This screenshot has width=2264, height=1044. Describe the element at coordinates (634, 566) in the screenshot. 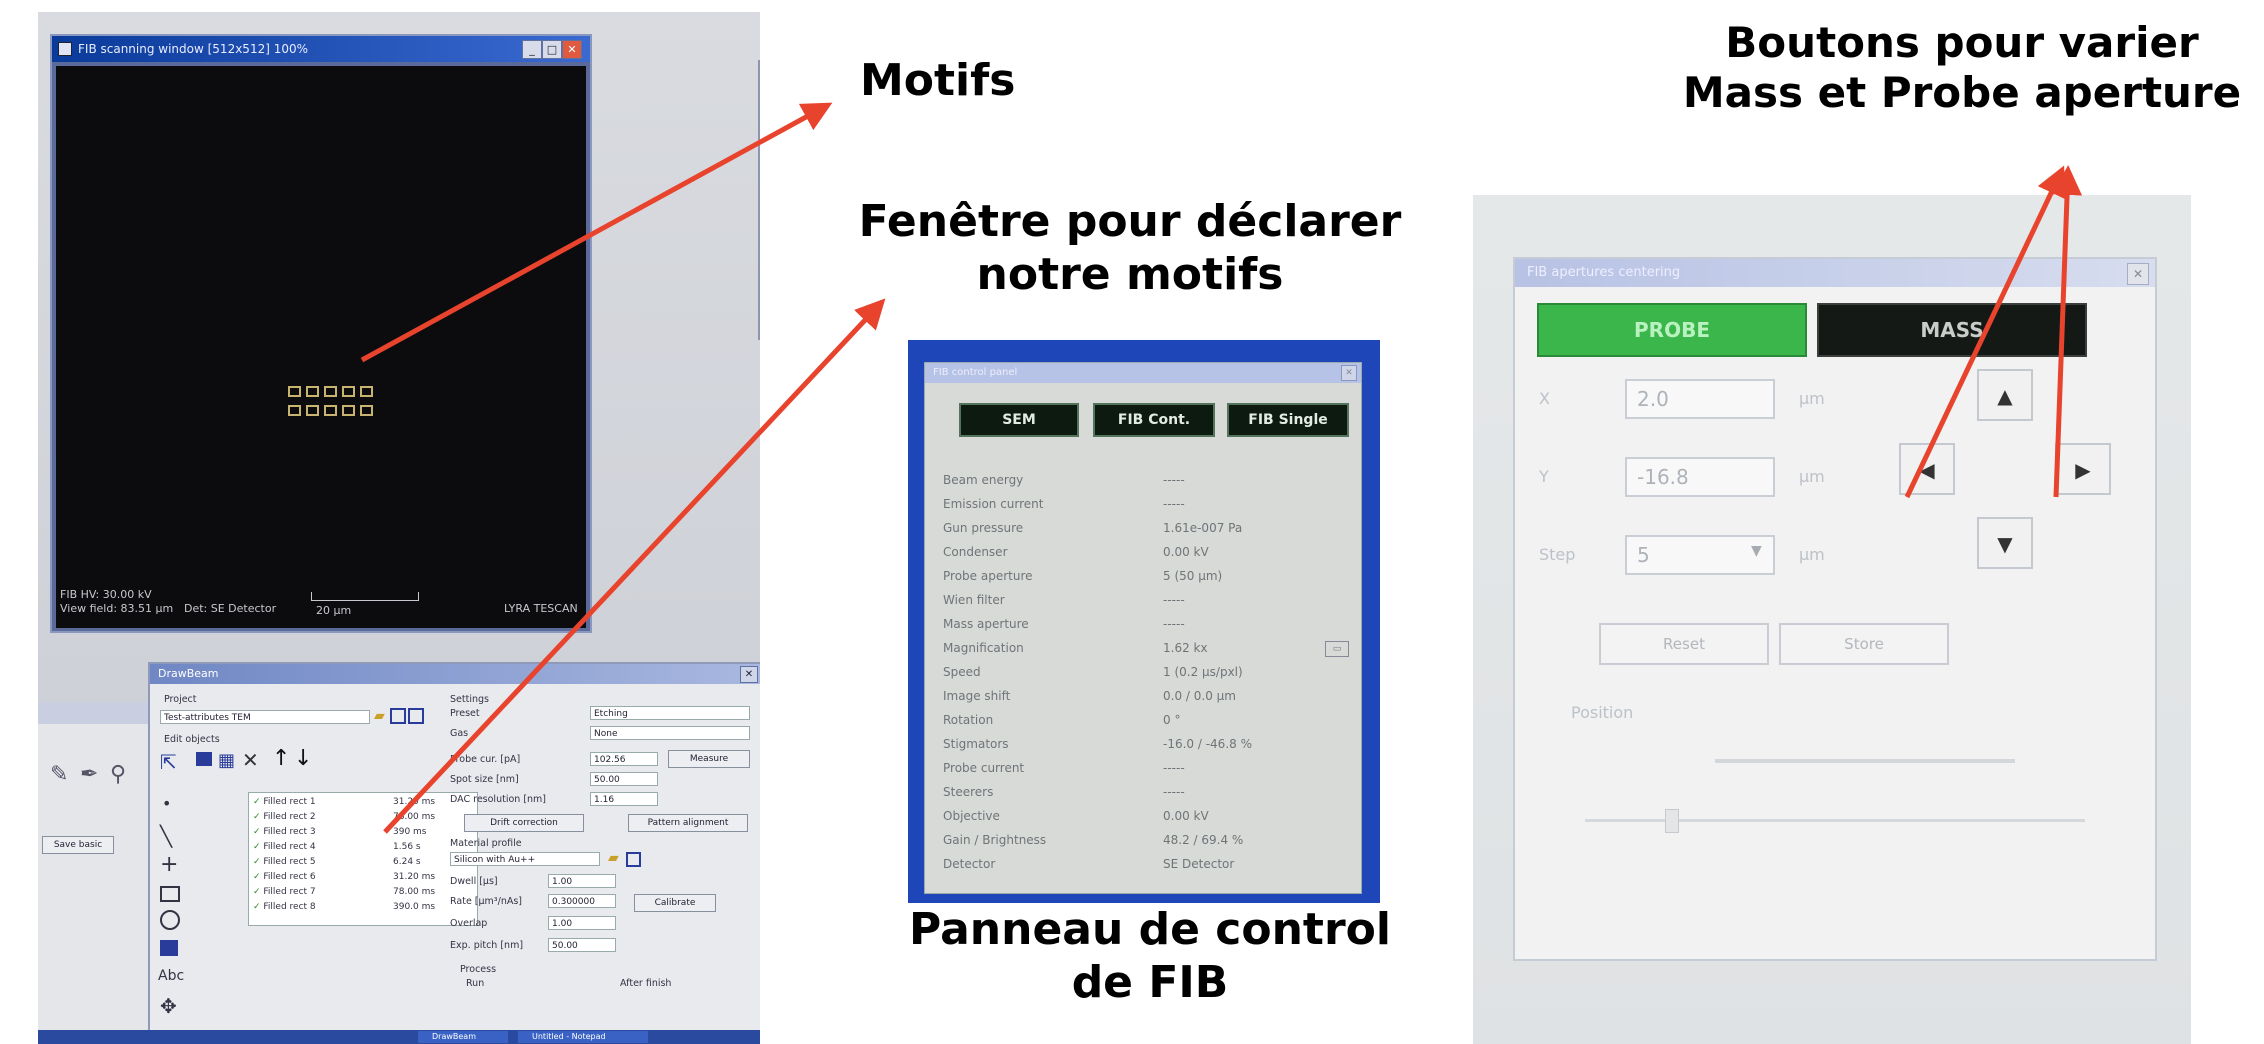

I see `arrow-to-declaration-window` at that location.